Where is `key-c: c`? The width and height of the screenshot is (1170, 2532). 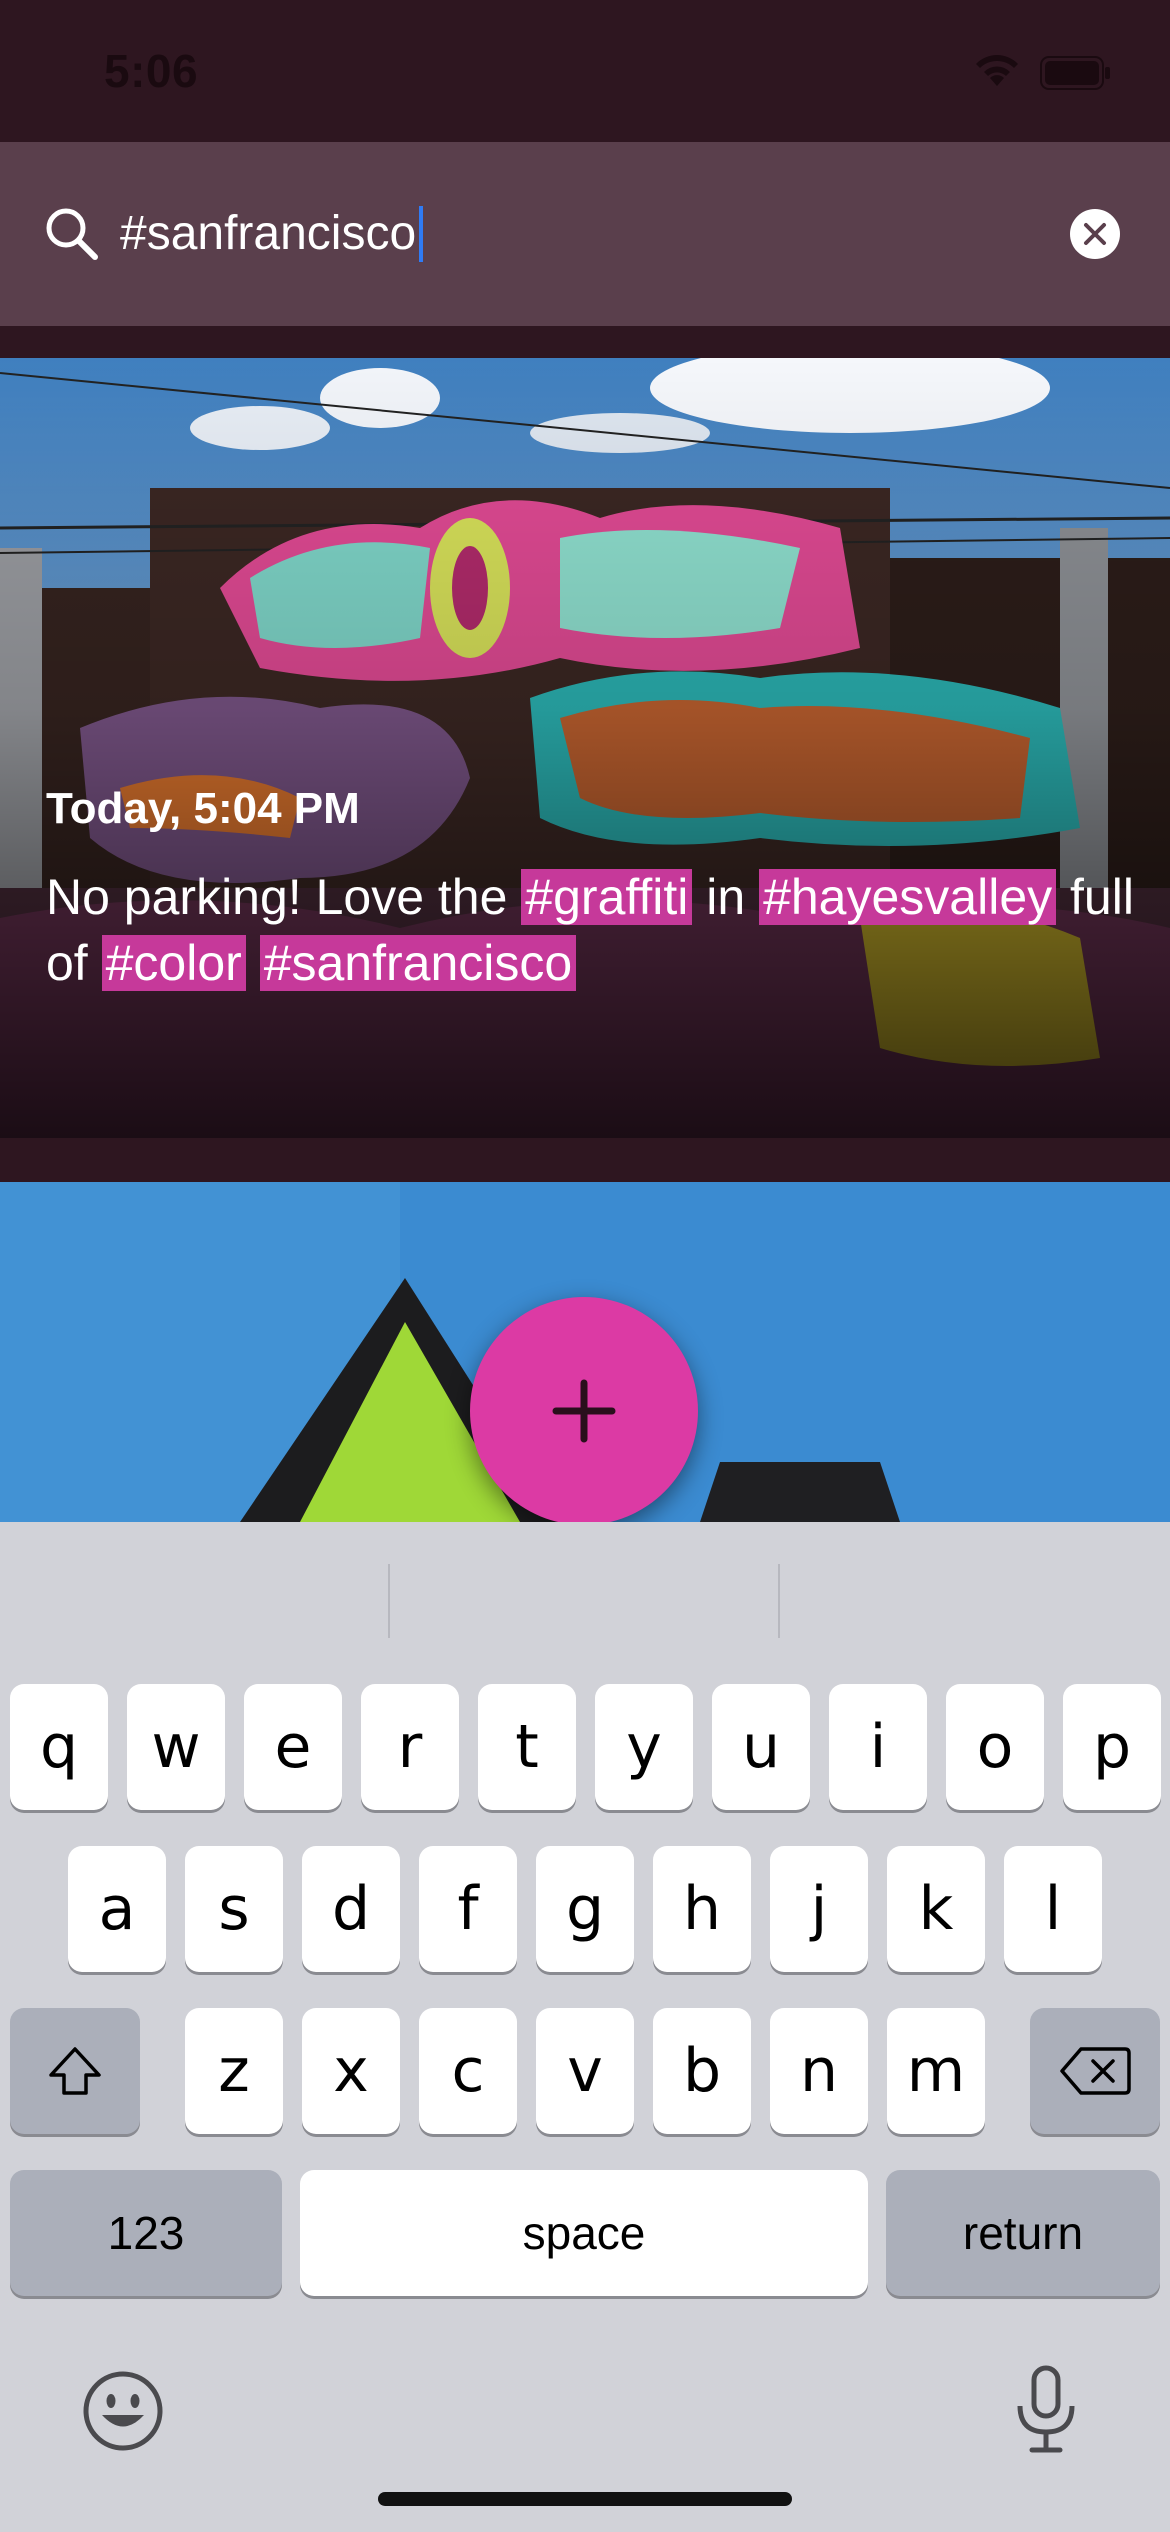 key-c: c is located at coordinates (468, 2071).